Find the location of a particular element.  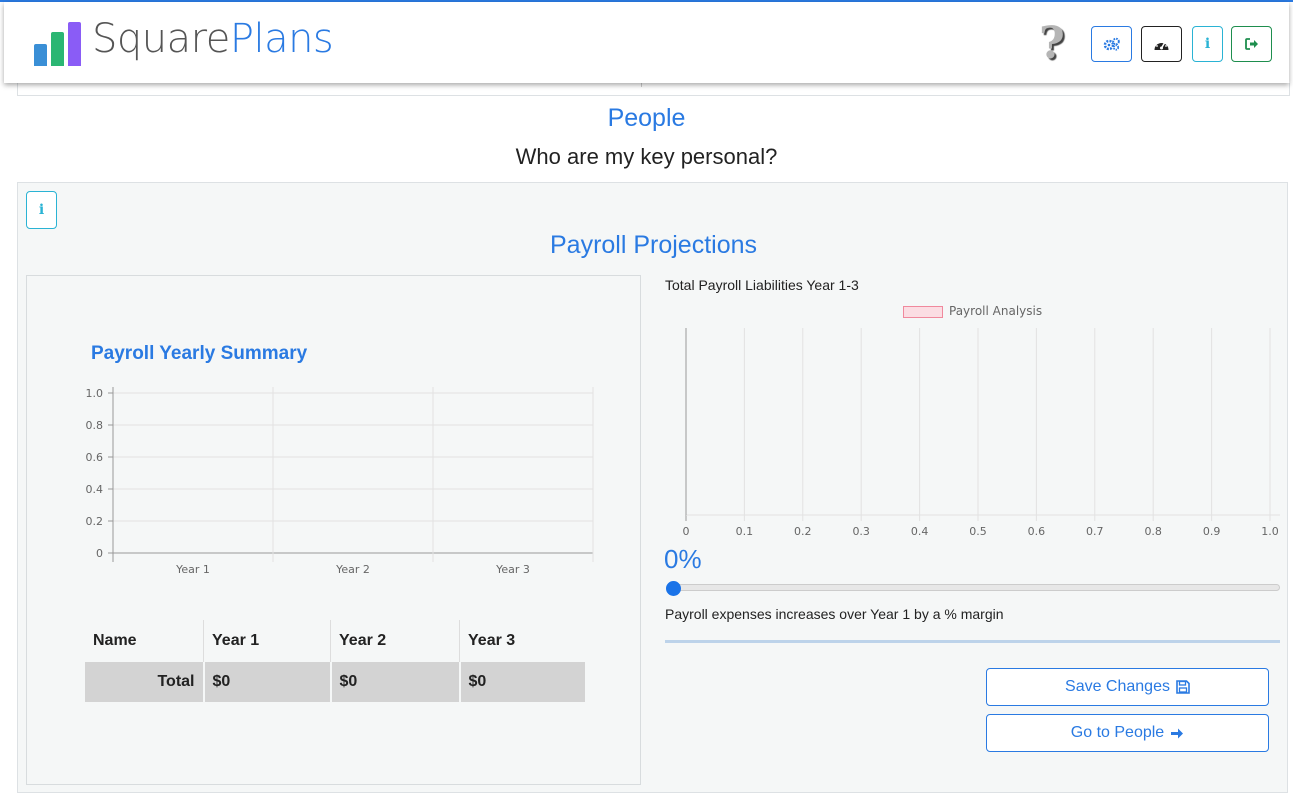

x-tick-label: Year 1 is located at coordinates (192, 569).